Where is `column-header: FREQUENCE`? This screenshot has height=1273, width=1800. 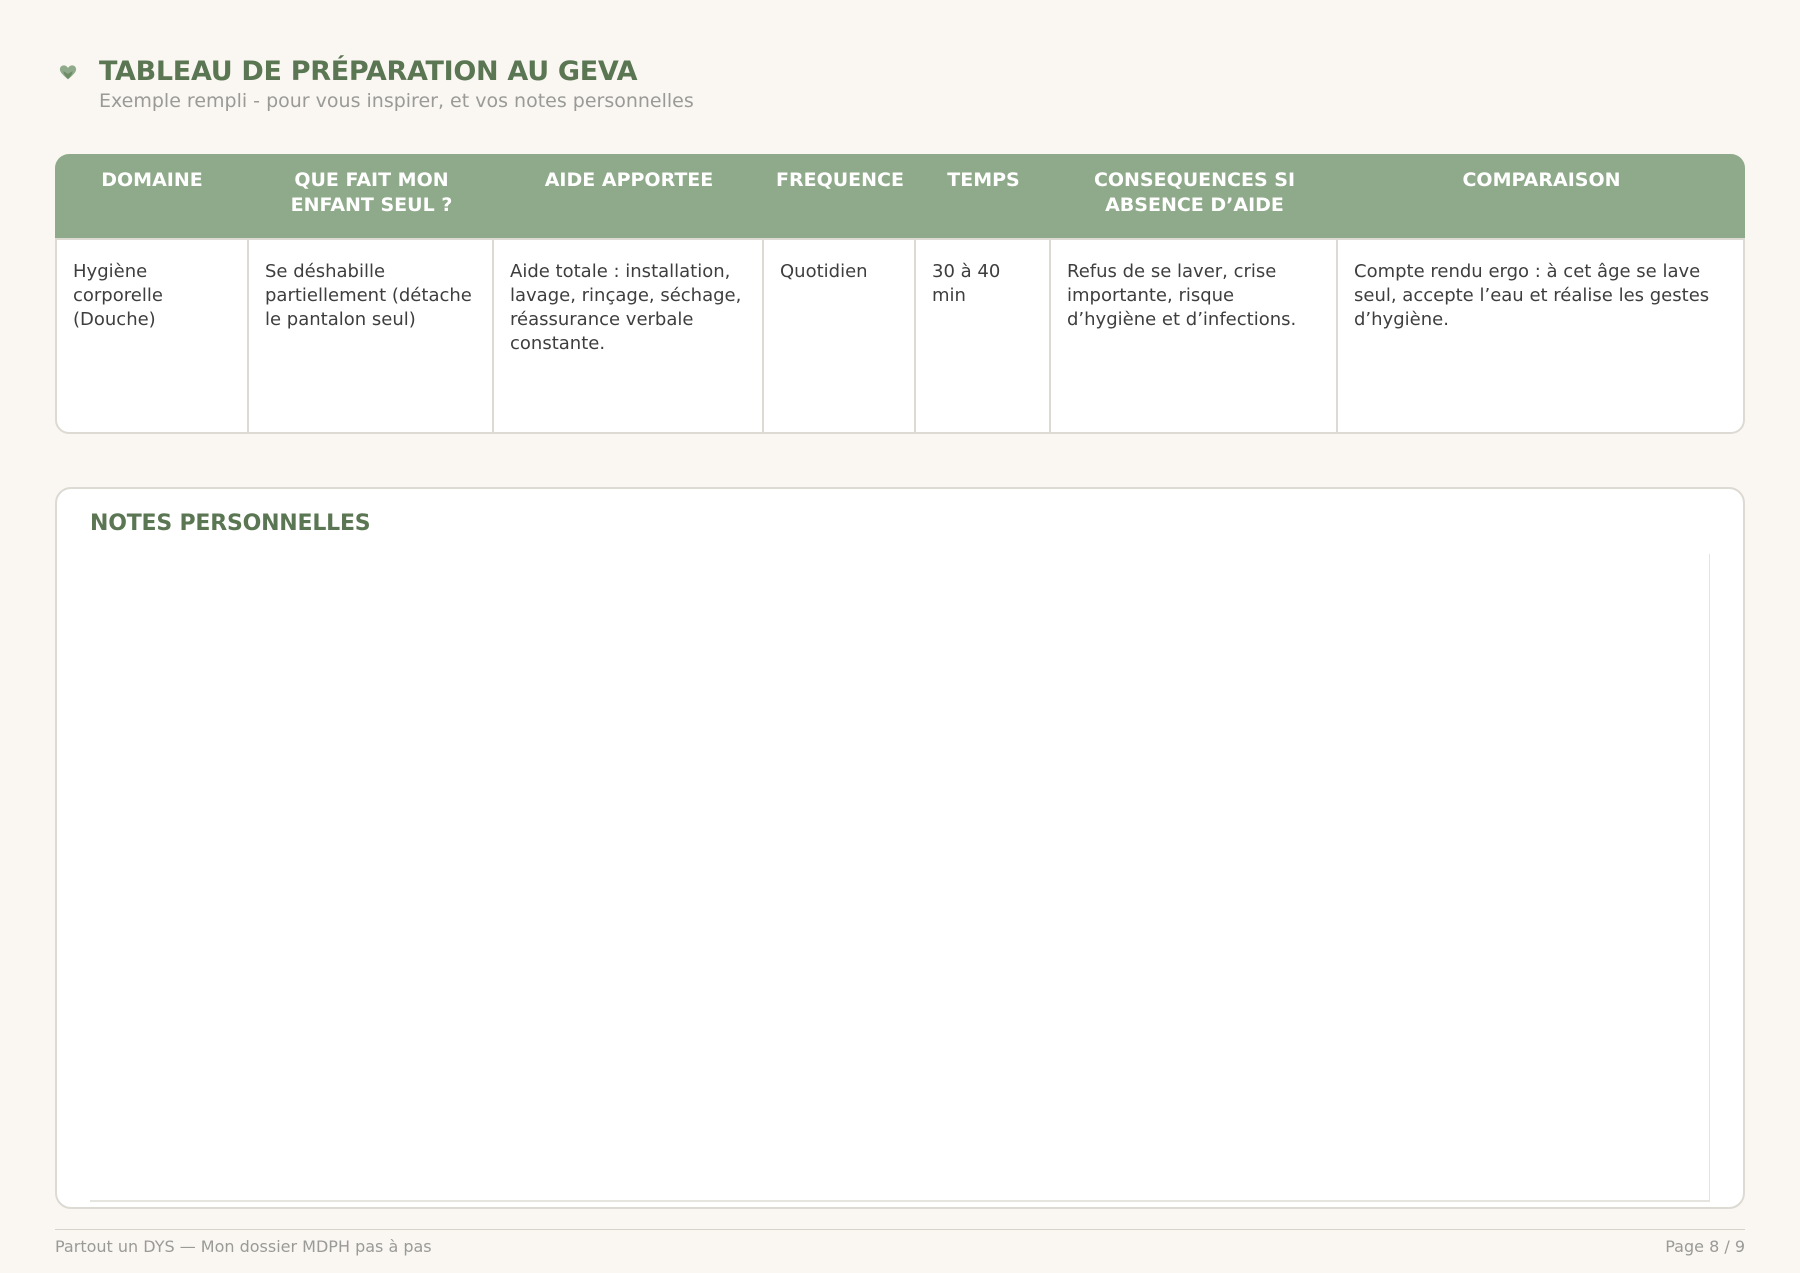
column-header: FREQUENCE is located at coordinates (840, 196).